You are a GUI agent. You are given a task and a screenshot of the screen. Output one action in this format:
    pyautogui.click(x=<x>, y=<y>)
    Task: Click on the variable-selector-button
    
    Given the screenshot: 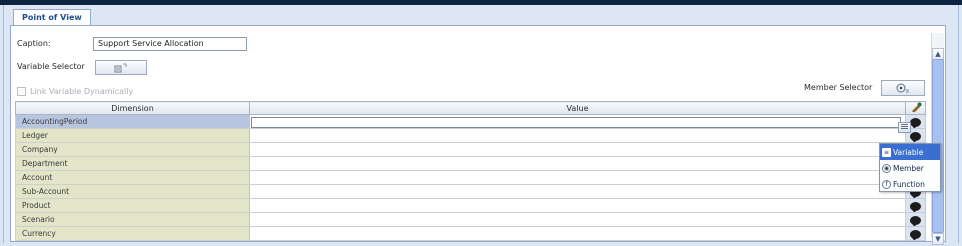 What is the action you would take?
    pyautogui.click(x=121, y=67)
    